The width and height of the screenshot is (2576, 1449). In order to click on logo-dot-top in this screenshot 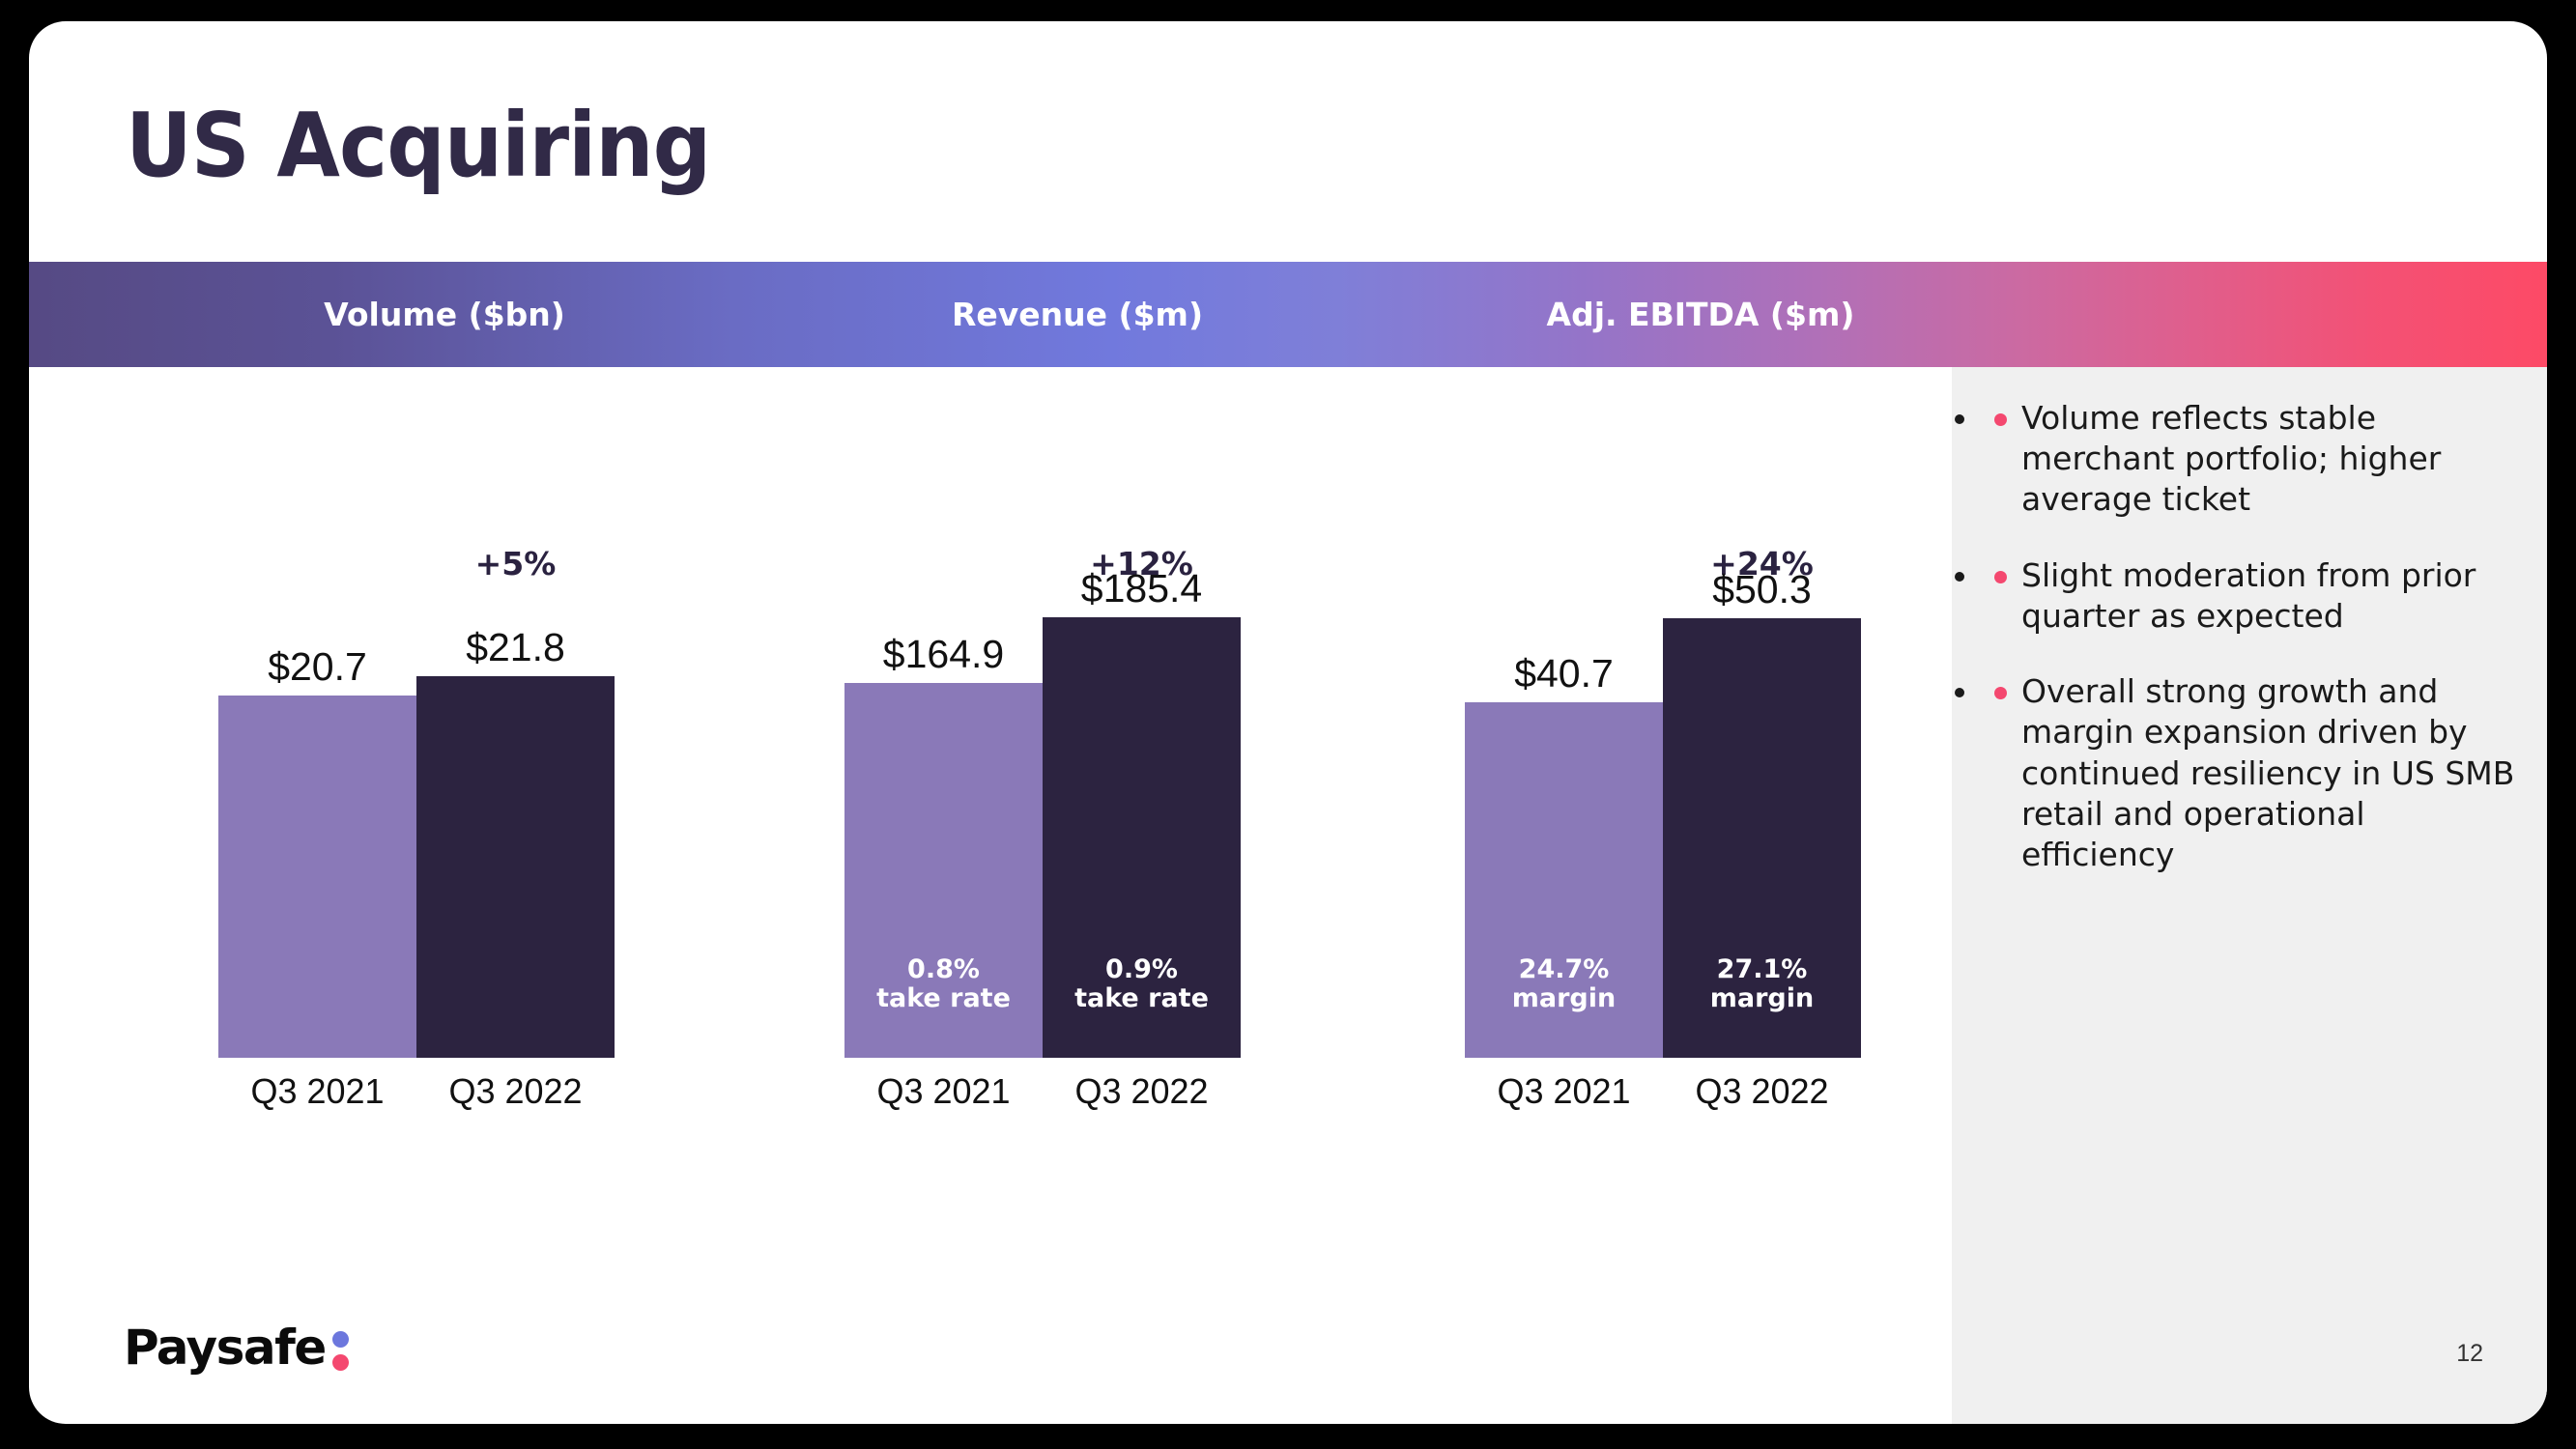, I will do `click(340, 1339)`.